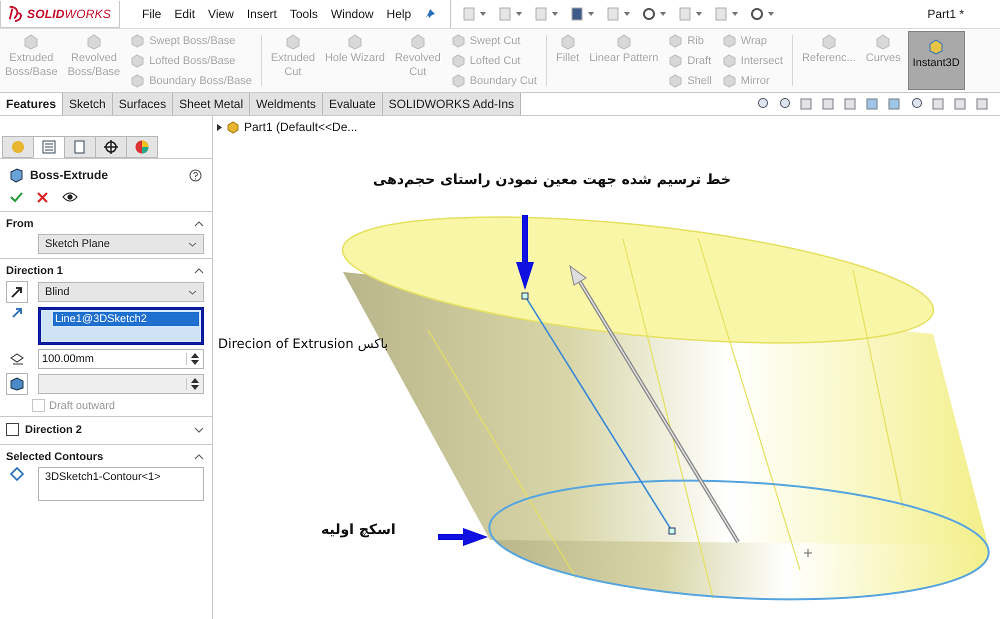 This screenshot has height=619, width=1000. I want to click on menu-item: Window, so click(352, 14).